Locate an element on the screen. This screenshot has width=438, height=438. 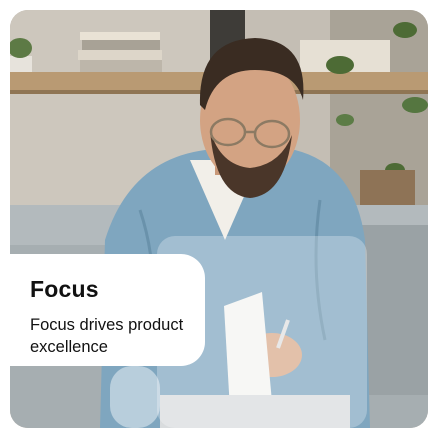
caption-title: Focus is located at coordinates (64, 289).